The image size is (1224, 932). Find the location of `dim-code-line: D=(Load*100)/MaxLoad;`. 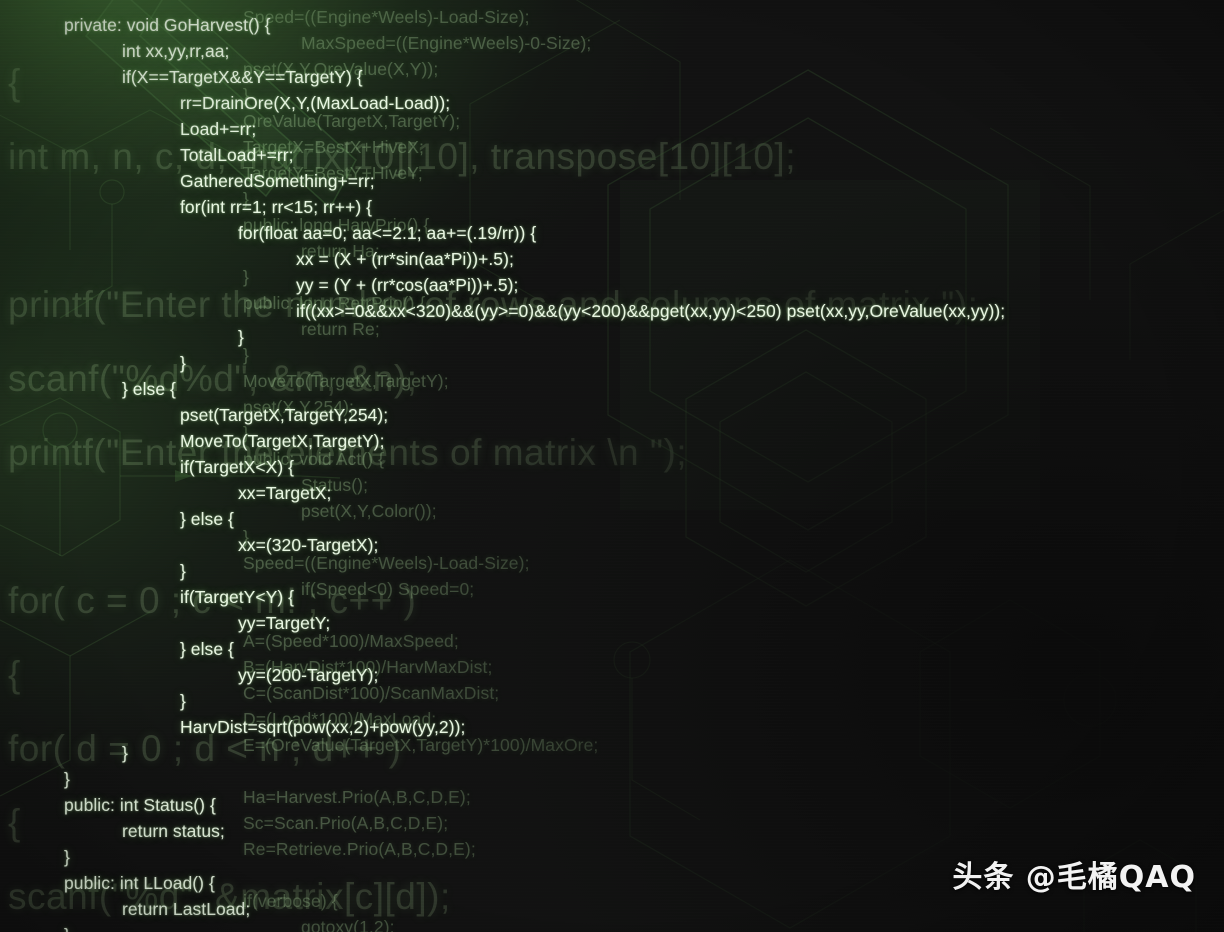

dim-code-line: D=(Load*100)/MaxLoad; is located at coordinates (340, 719).